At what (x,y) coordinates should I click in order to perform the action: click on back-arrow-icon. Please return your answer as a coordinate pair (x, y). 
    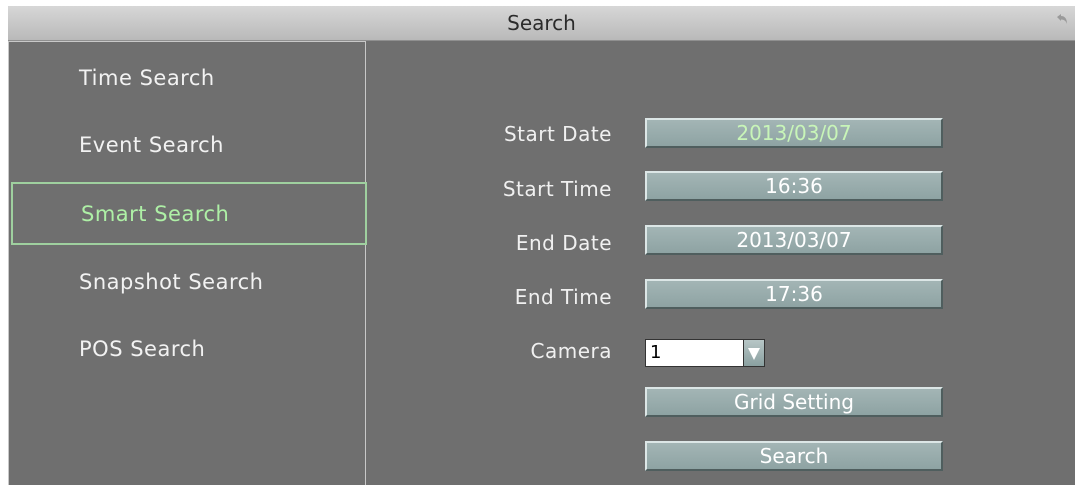
    Looking at the image, I should click on (1061, 20).